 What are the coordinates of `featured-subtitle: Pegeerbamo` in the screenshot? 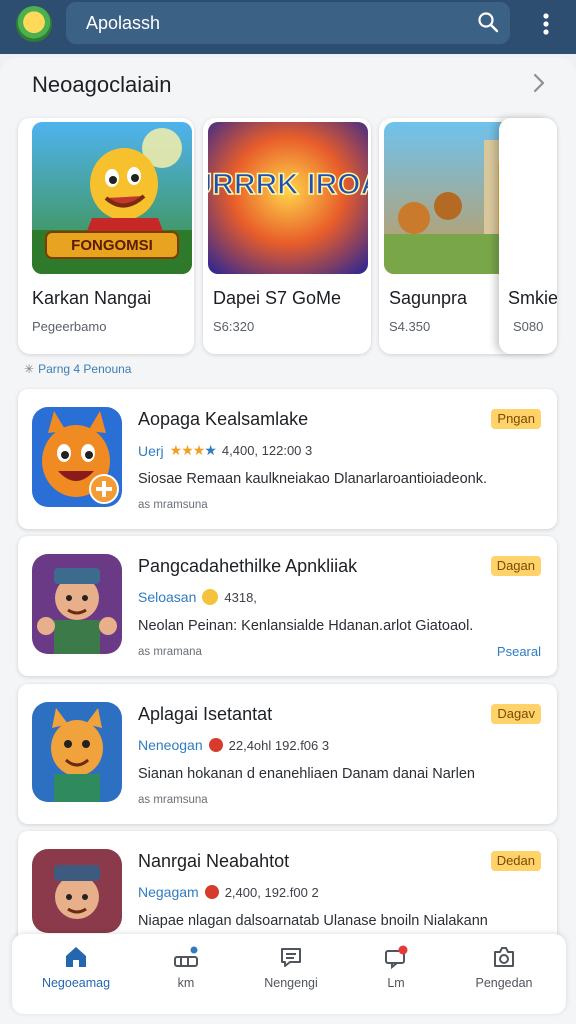 It's located at (69, 326).